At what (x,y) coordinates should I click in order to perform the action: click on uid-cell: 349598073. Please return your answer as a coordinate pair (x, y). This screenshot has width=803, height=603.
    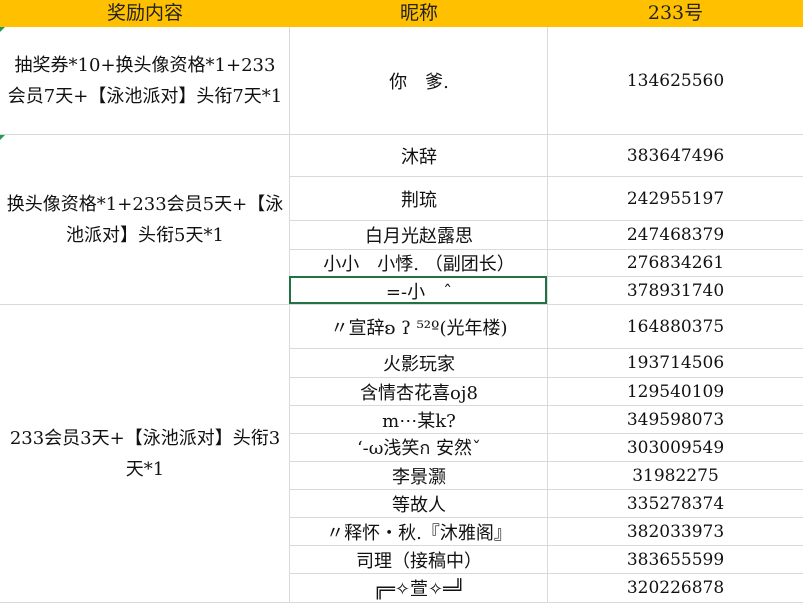
    Looking at the image, I should click on (675, 419).